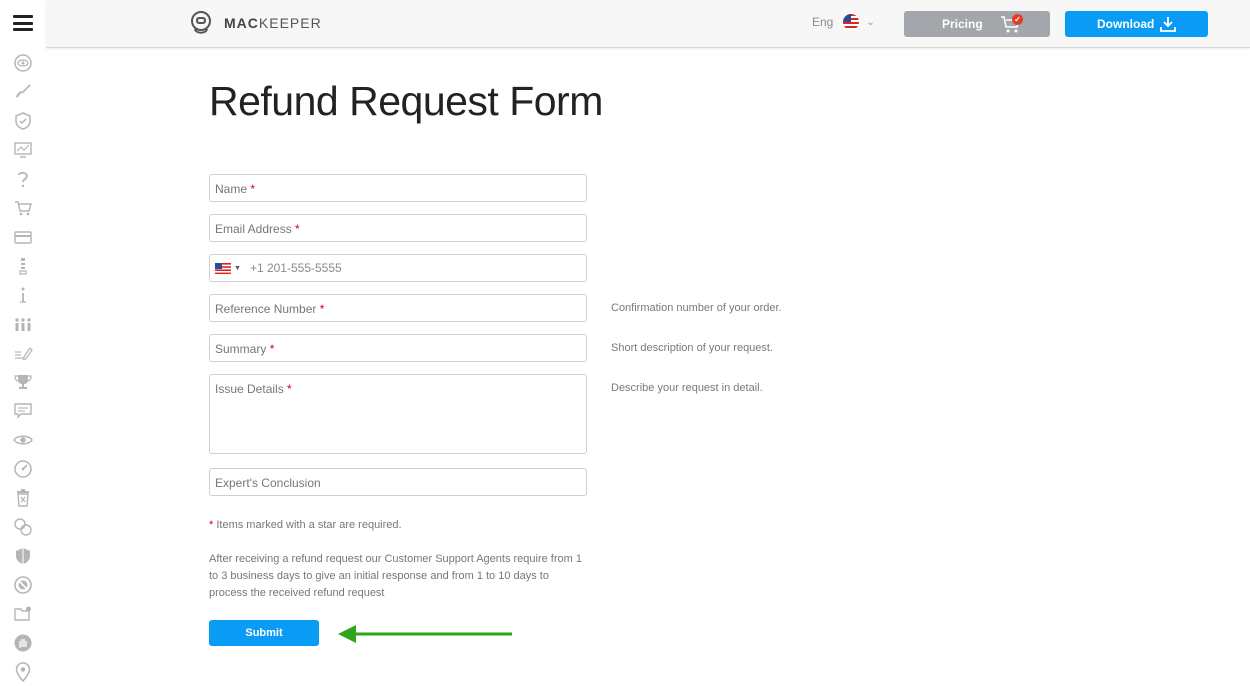 This screenshot has width=1250, height=686. What do you see at coordinates (23, 410) in the screenshot?
I see `chat-icon` at bounding box center [23, 410].